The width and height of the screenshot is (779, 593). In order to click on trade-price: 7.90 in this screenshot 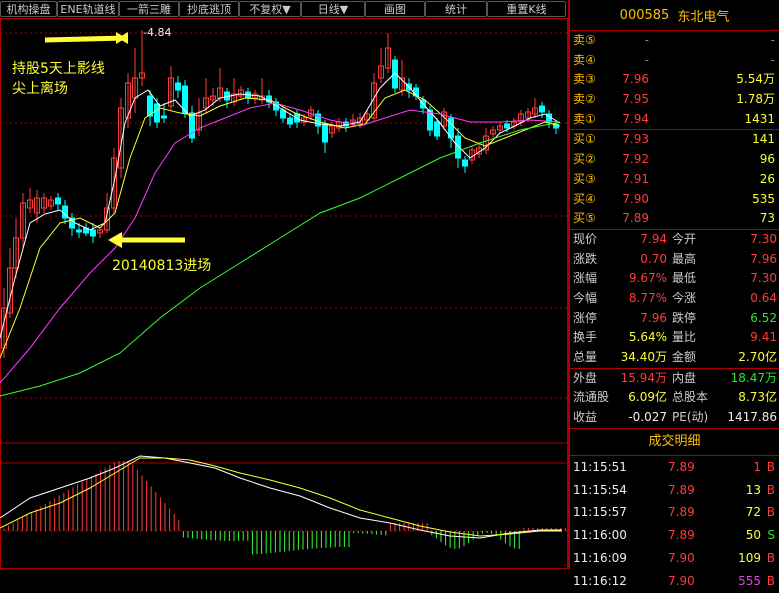, I will do `click(681, 580)`.